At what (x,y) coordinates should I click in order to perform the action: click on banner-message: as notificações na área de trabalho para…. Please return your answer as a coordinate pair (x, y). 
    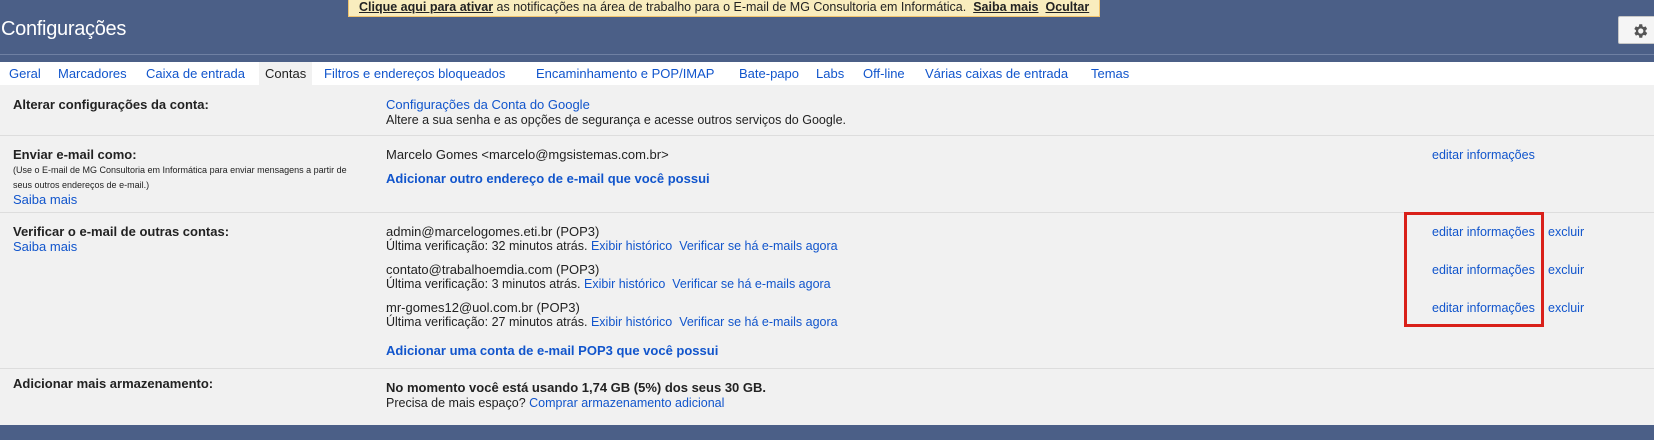
    Looking at the image, I should click on (730, 7).